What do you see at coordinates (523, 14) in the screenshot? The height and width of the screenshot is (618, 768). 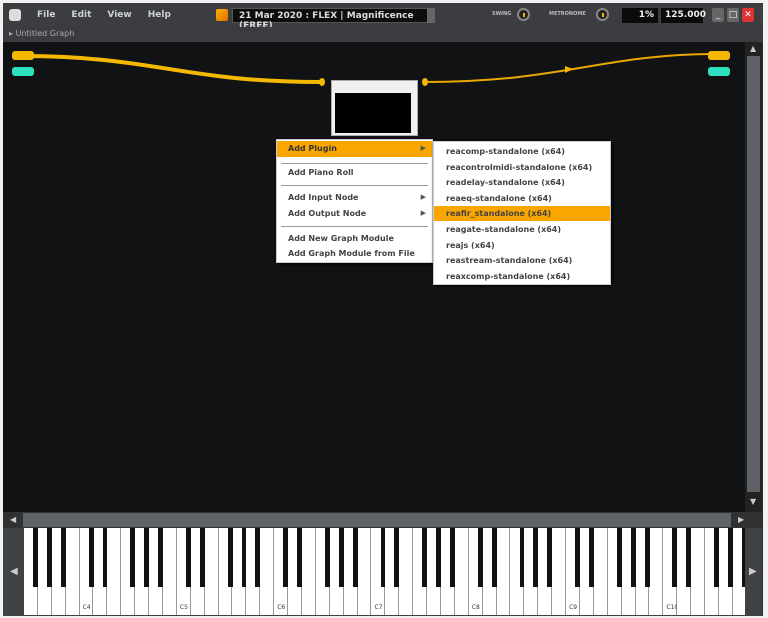 I see `swing-knob` at bounding box center [523, 14].